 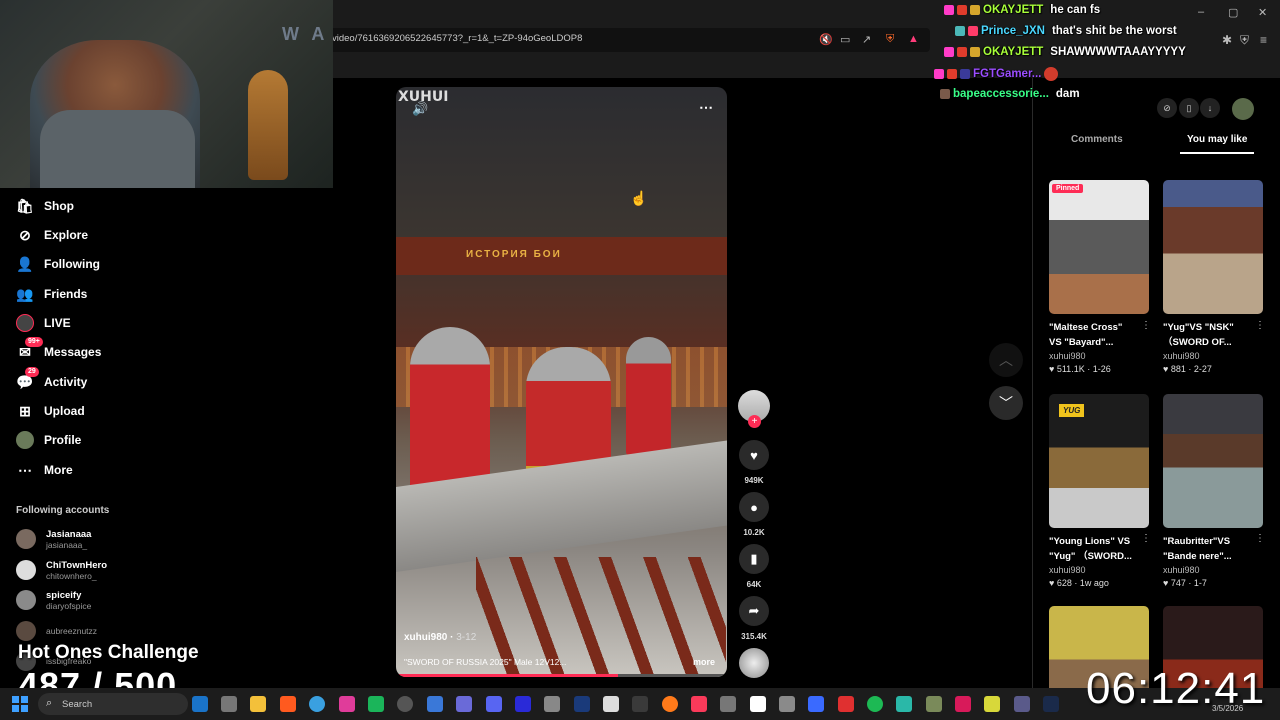 What do you see at coordinates (52, 235) in the screenshot?
I see `nav-explore: ⊘ Explore` at bounding box center [52, 235].